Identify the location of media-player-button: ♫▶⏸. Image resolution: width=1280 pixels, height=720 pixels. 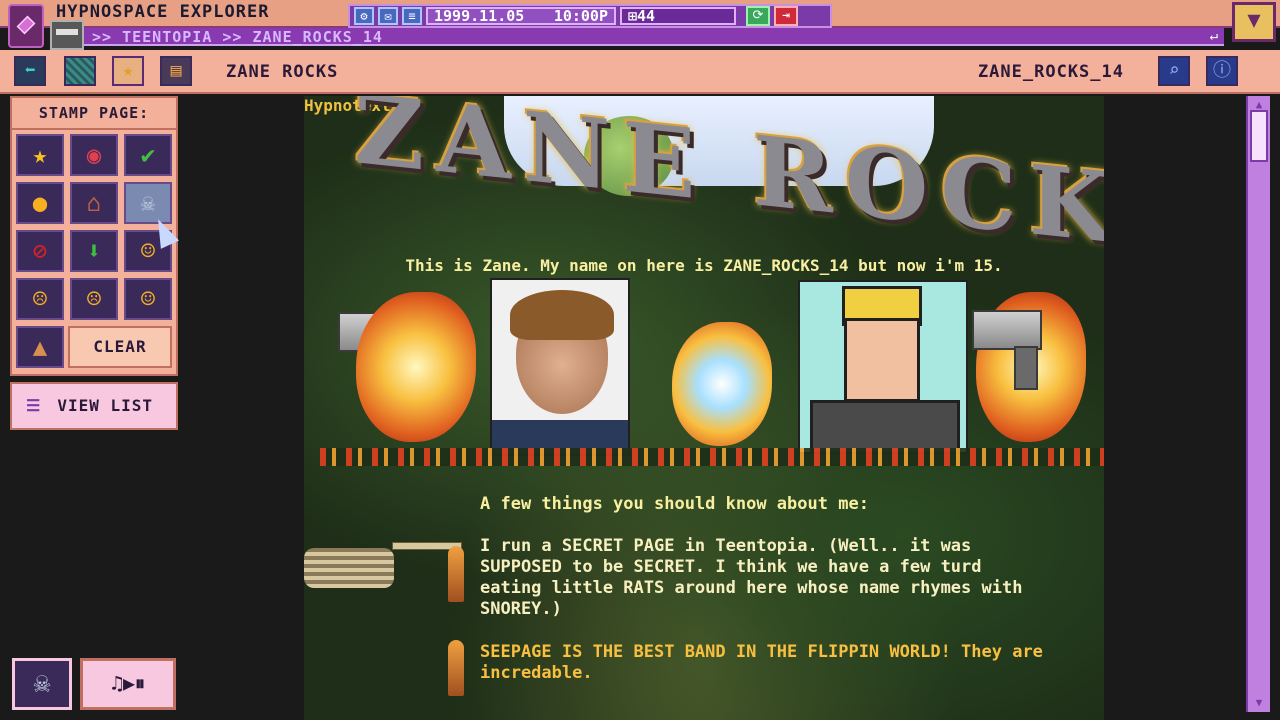
(128, 684).